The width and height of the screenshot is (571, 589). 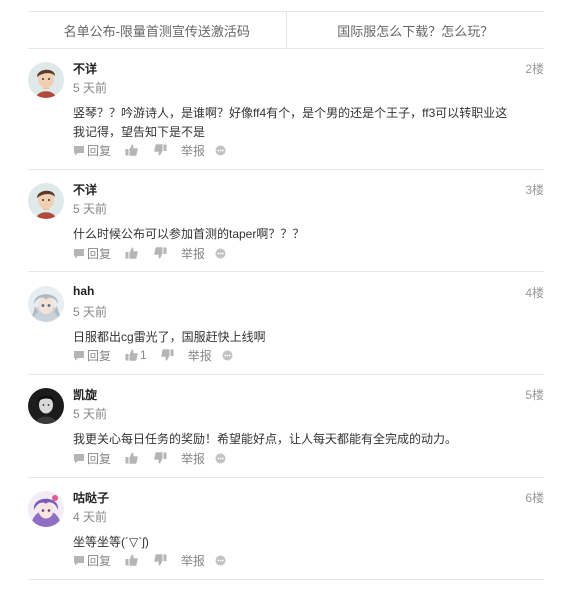 I want to click on comment-floor-number: 2楼, so click(x=534, y=69).